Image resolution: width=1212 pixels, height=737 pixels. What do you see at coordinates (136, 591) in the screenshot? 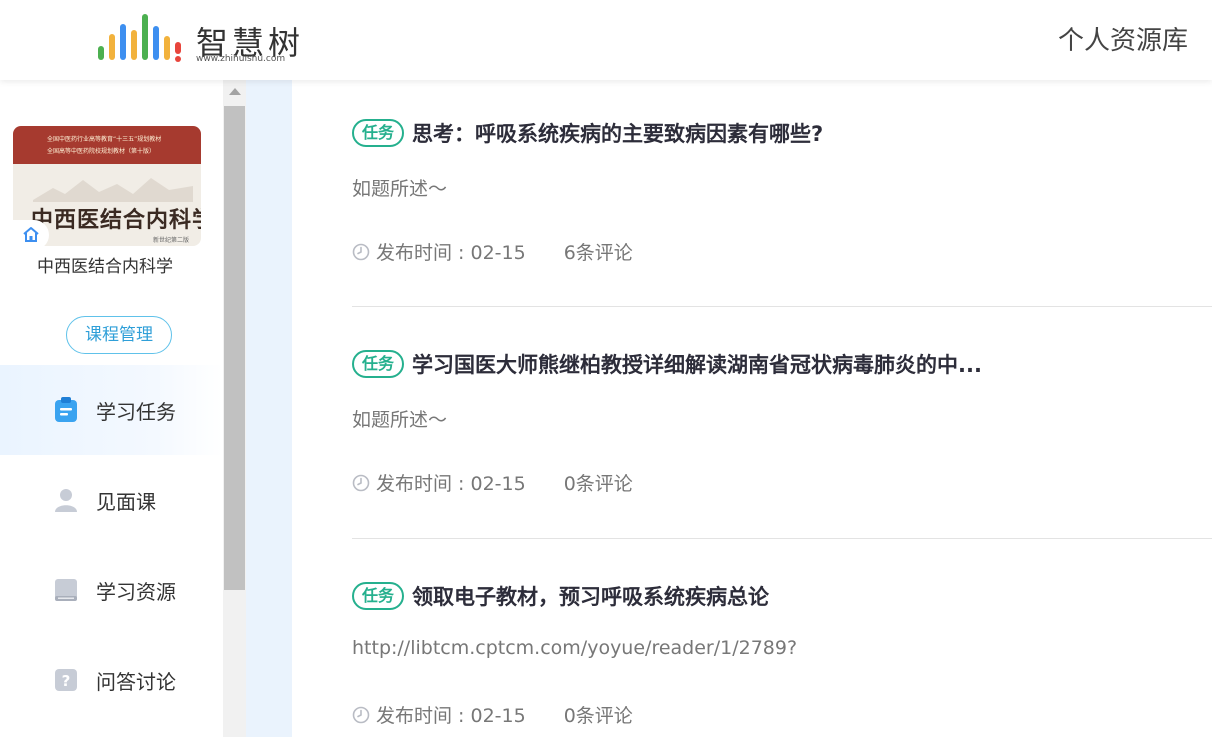
I see `nav-label-resources: 学习资源` at bounding box center [136, 591].